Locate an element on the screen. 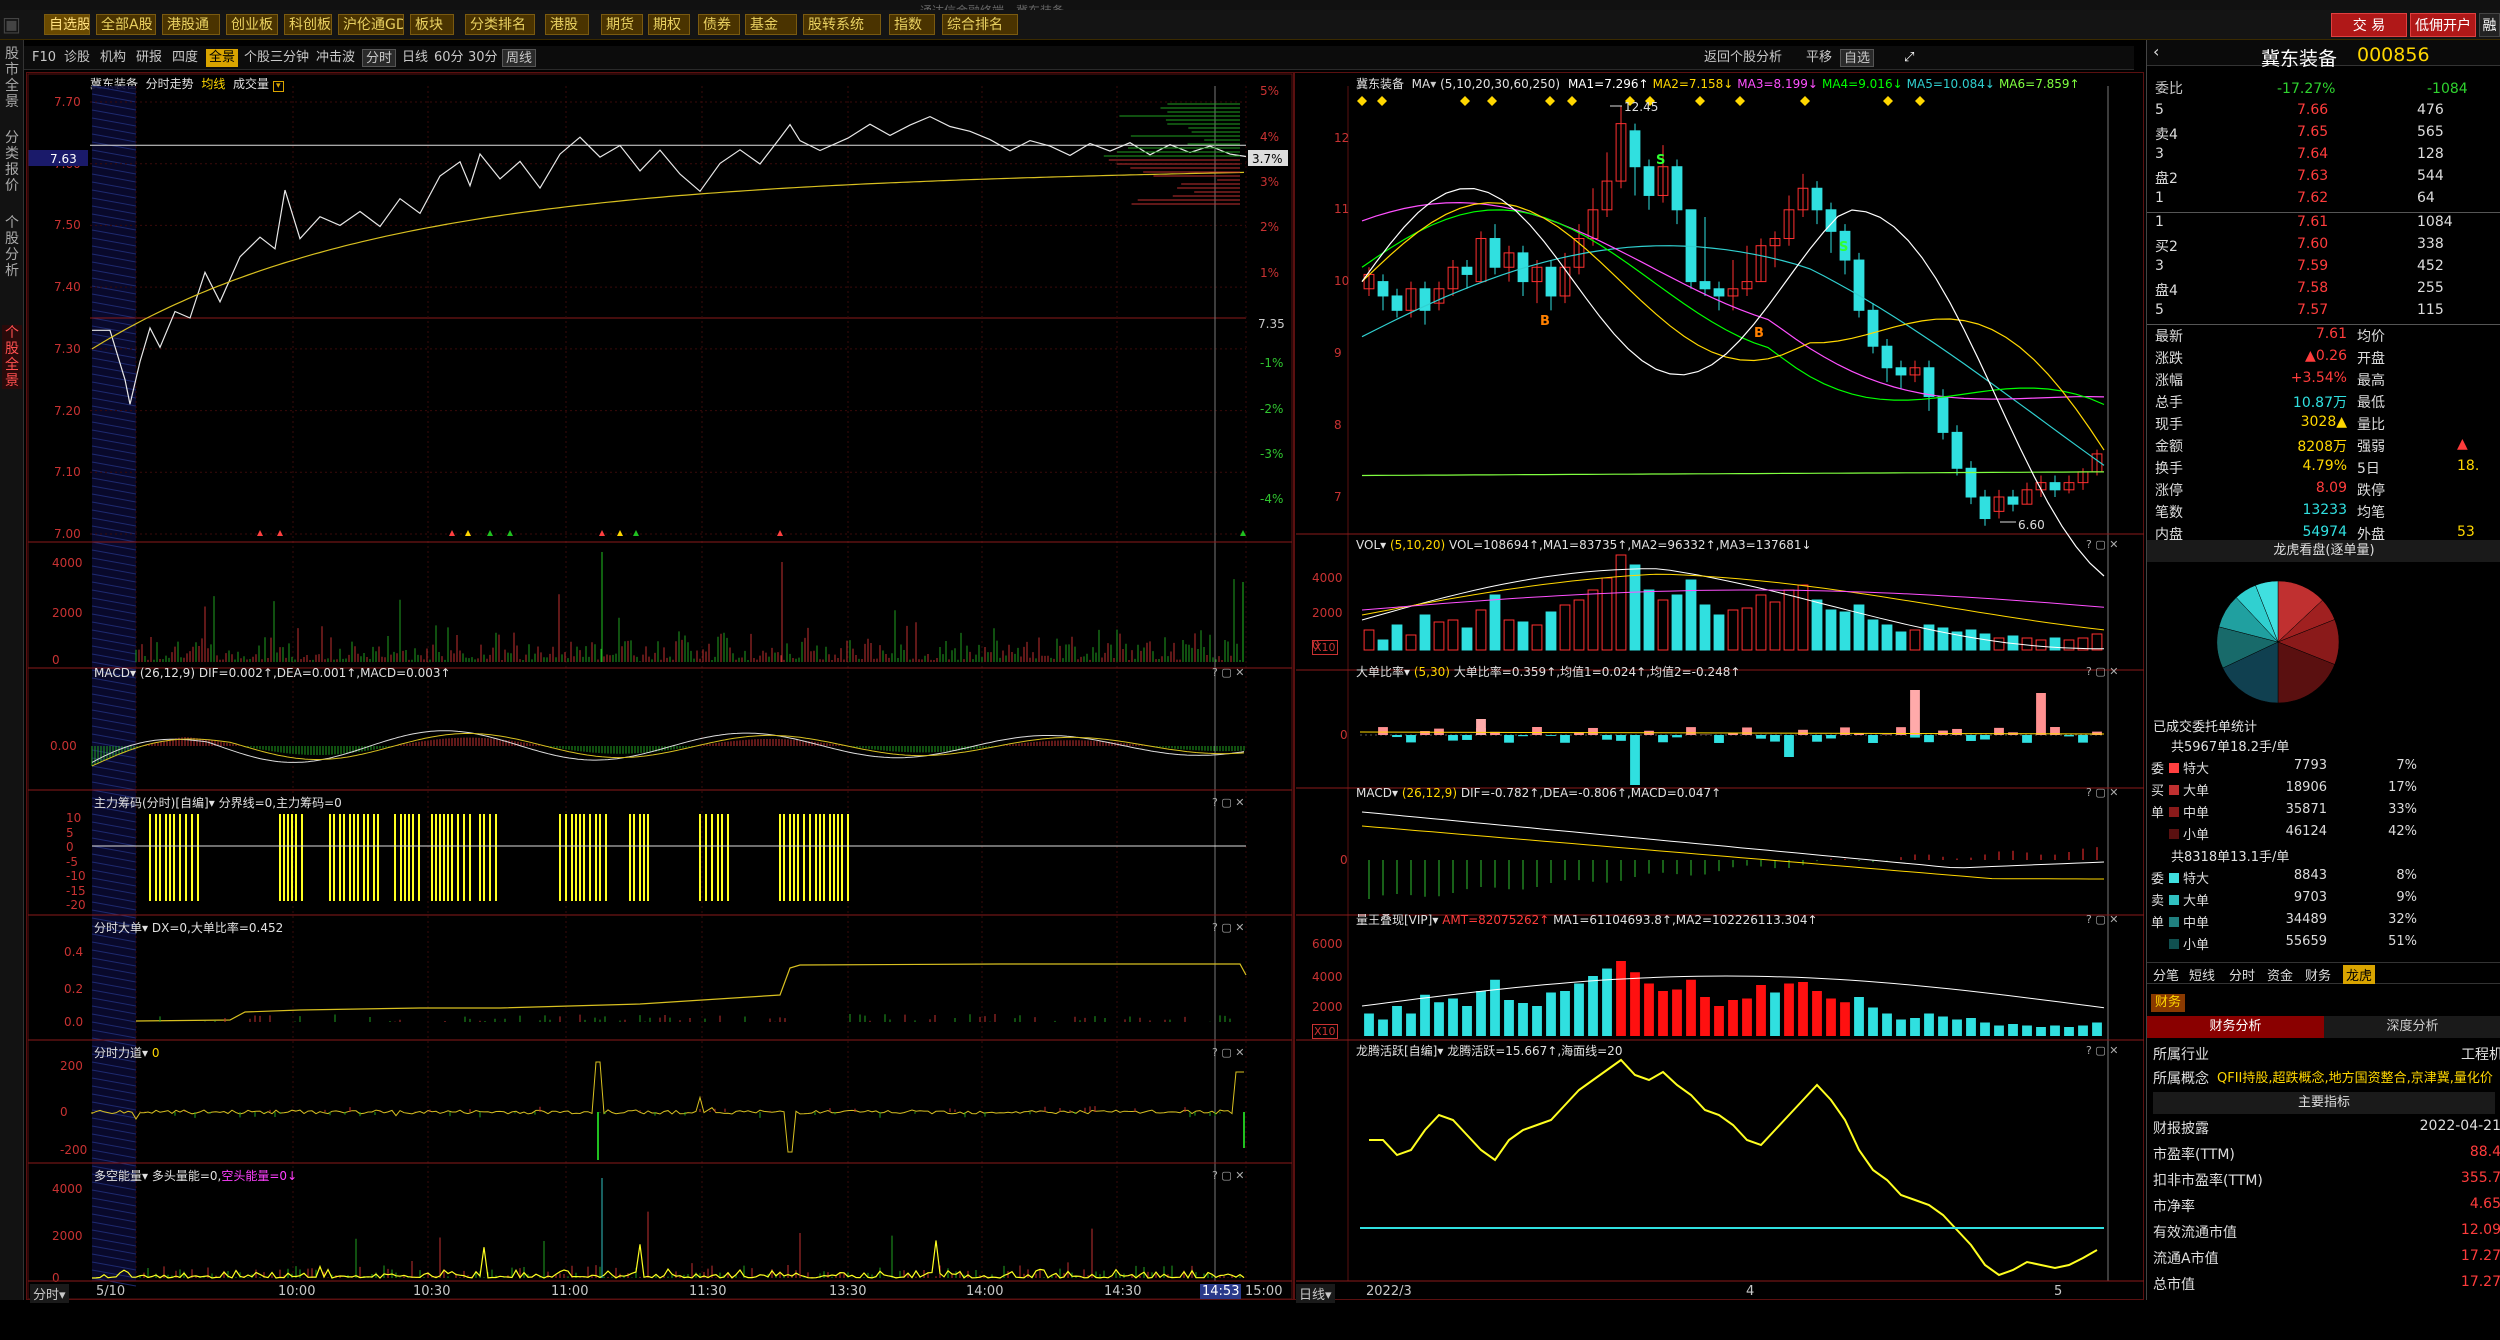  order-count: 35871 is located at coordinates (2297, 809).